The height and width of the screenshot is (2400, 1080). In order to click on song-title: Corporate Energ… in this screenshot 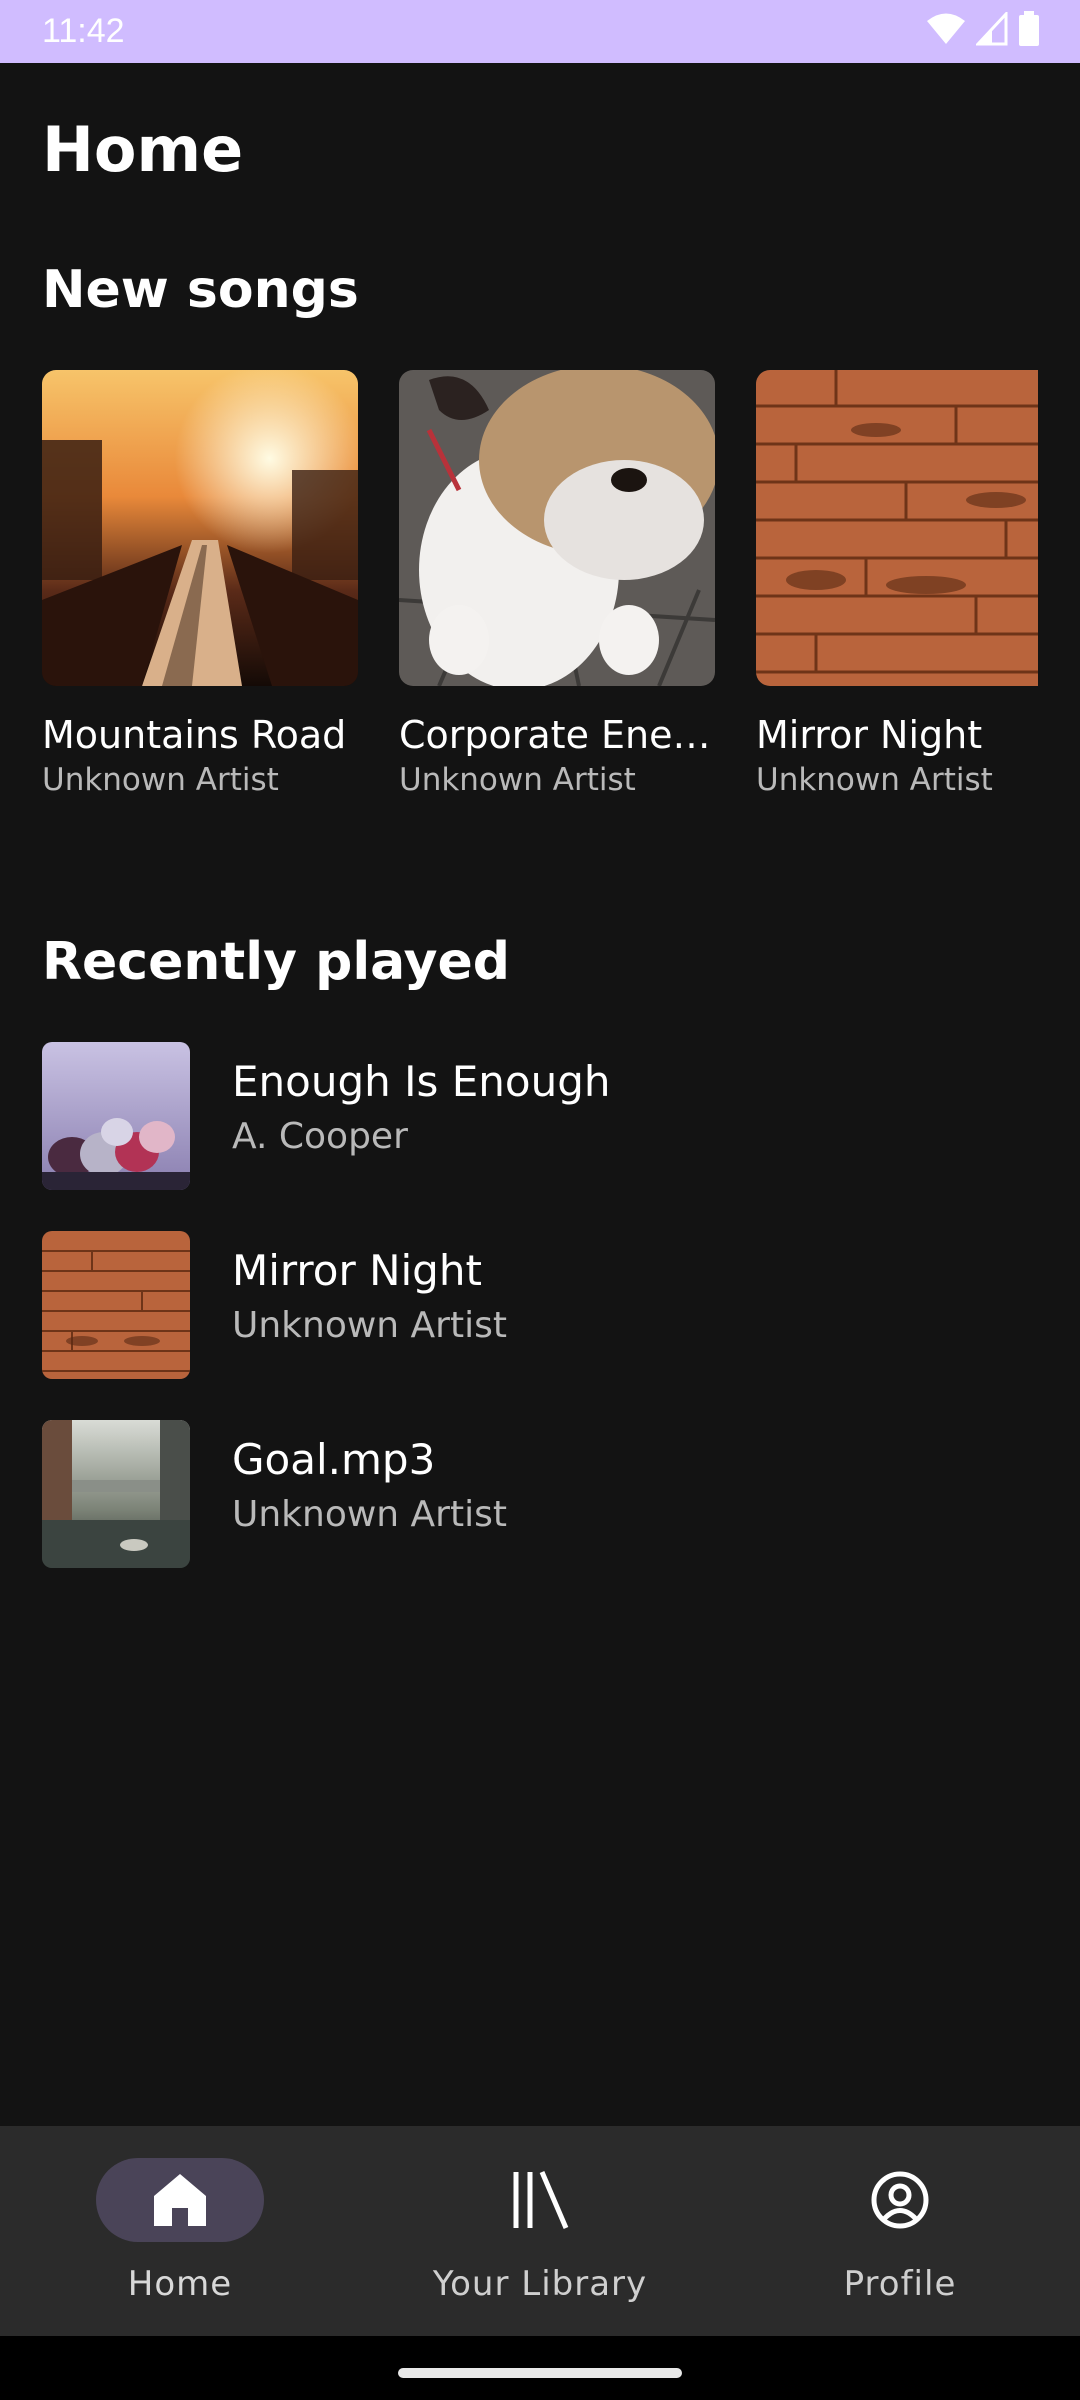, I will do `click(557, 735)`.